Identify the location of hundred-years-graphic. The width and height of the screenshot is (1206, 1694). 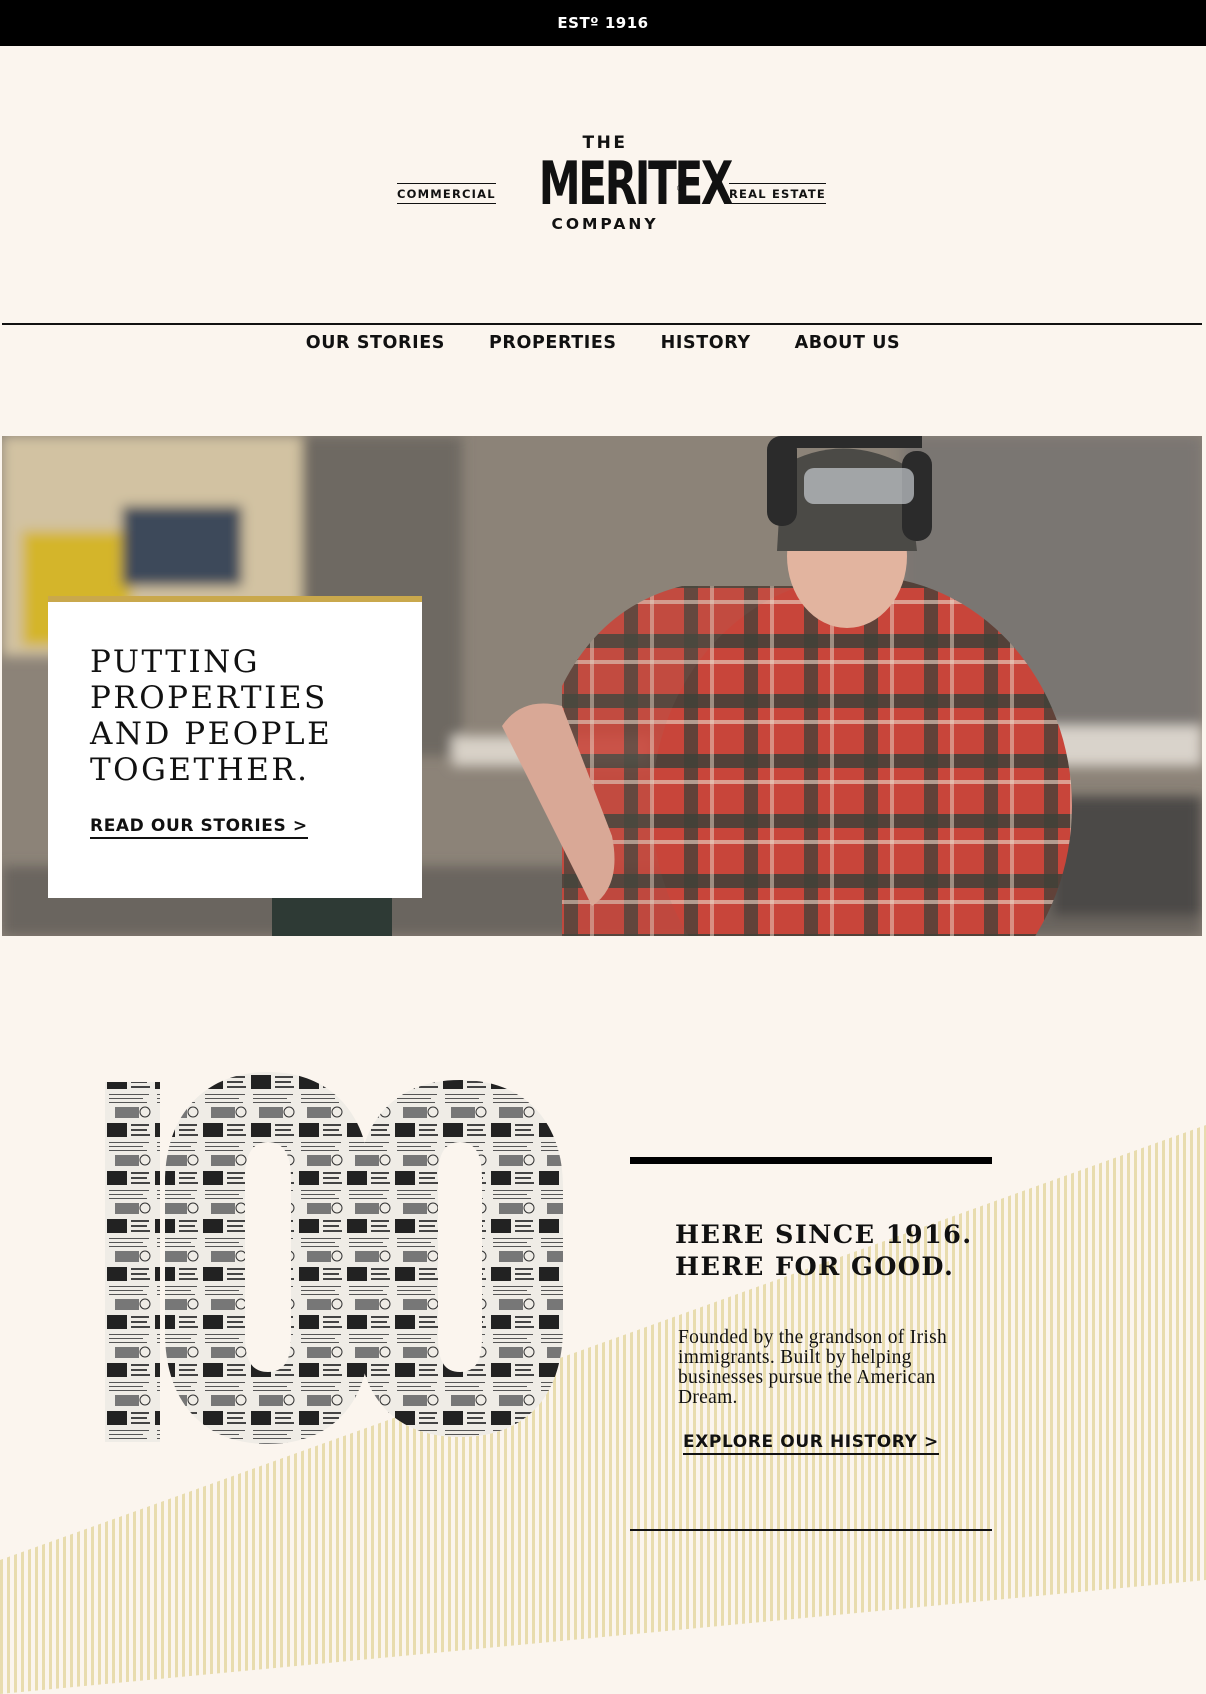
(334, 1258).